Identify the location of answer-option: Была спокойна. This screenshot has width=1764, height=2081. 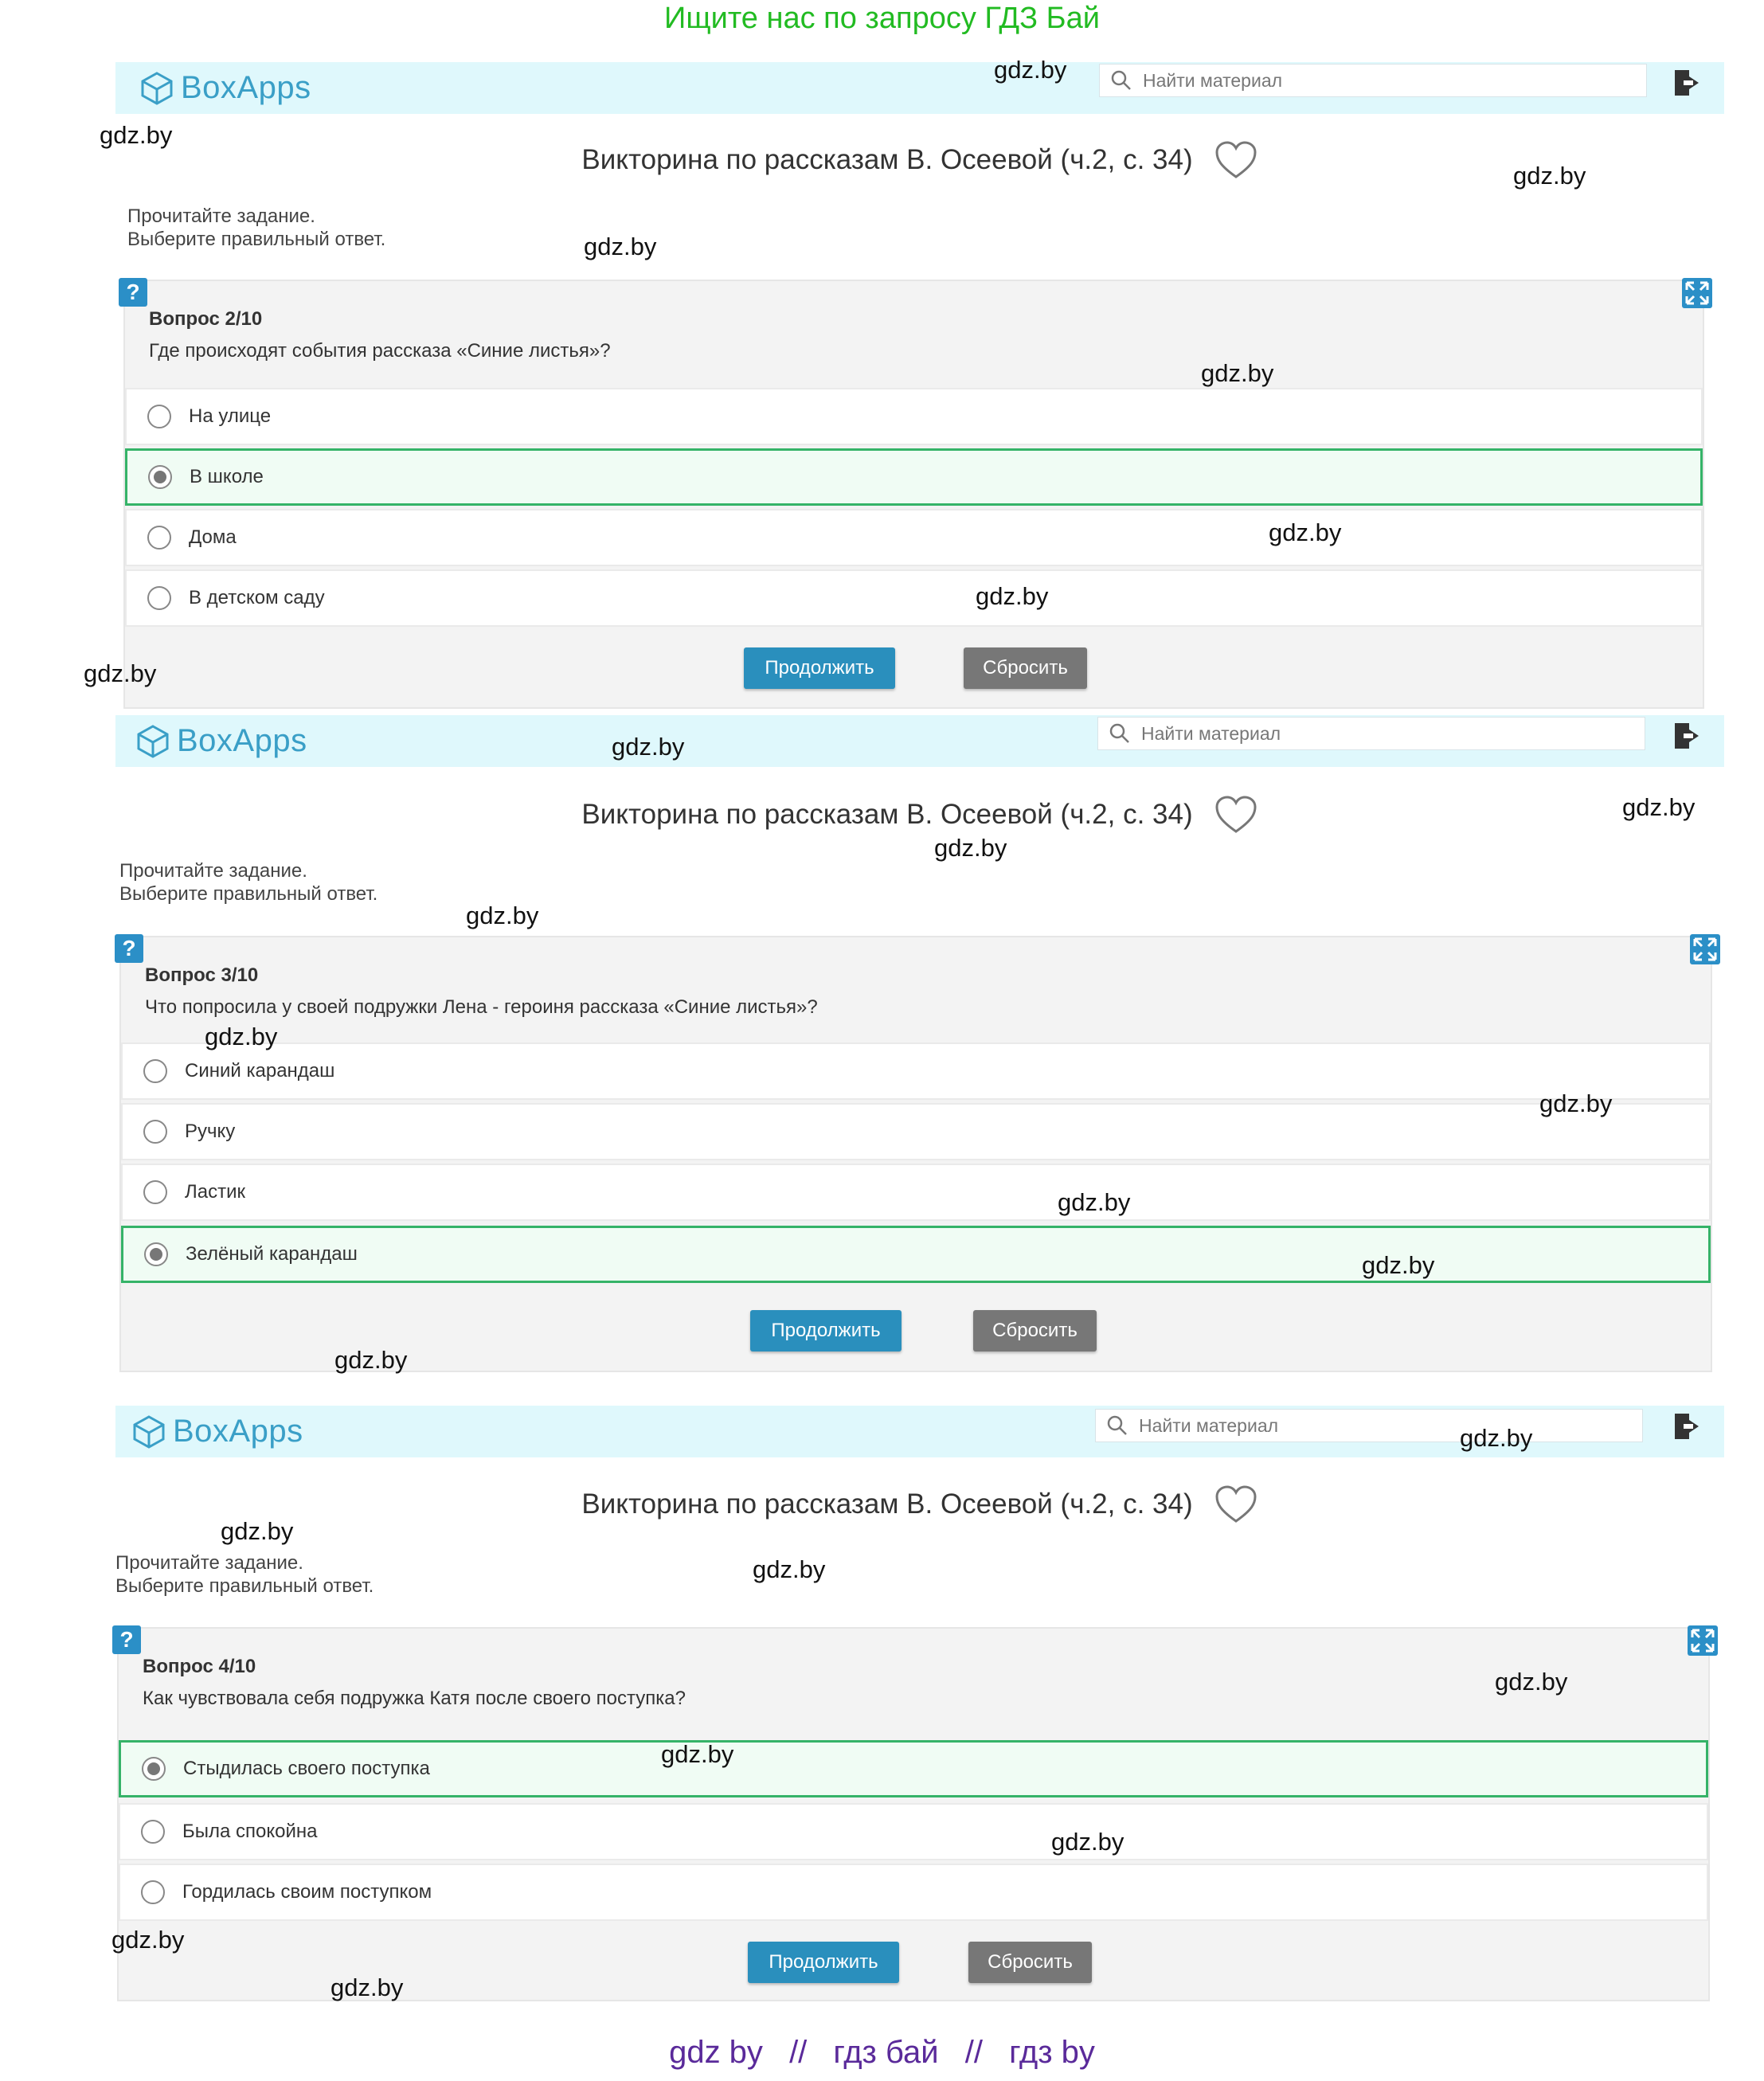
(914, 1831).